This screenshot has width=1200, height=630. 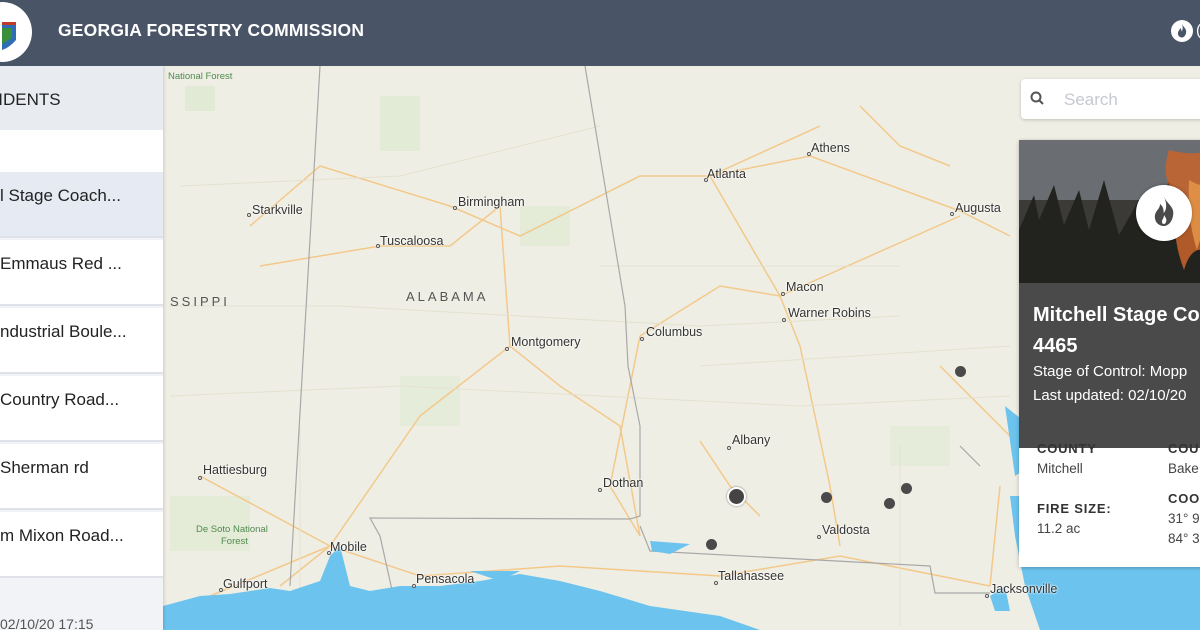 I want to click on city-label: Gulfport, so click(x=245, y=584).